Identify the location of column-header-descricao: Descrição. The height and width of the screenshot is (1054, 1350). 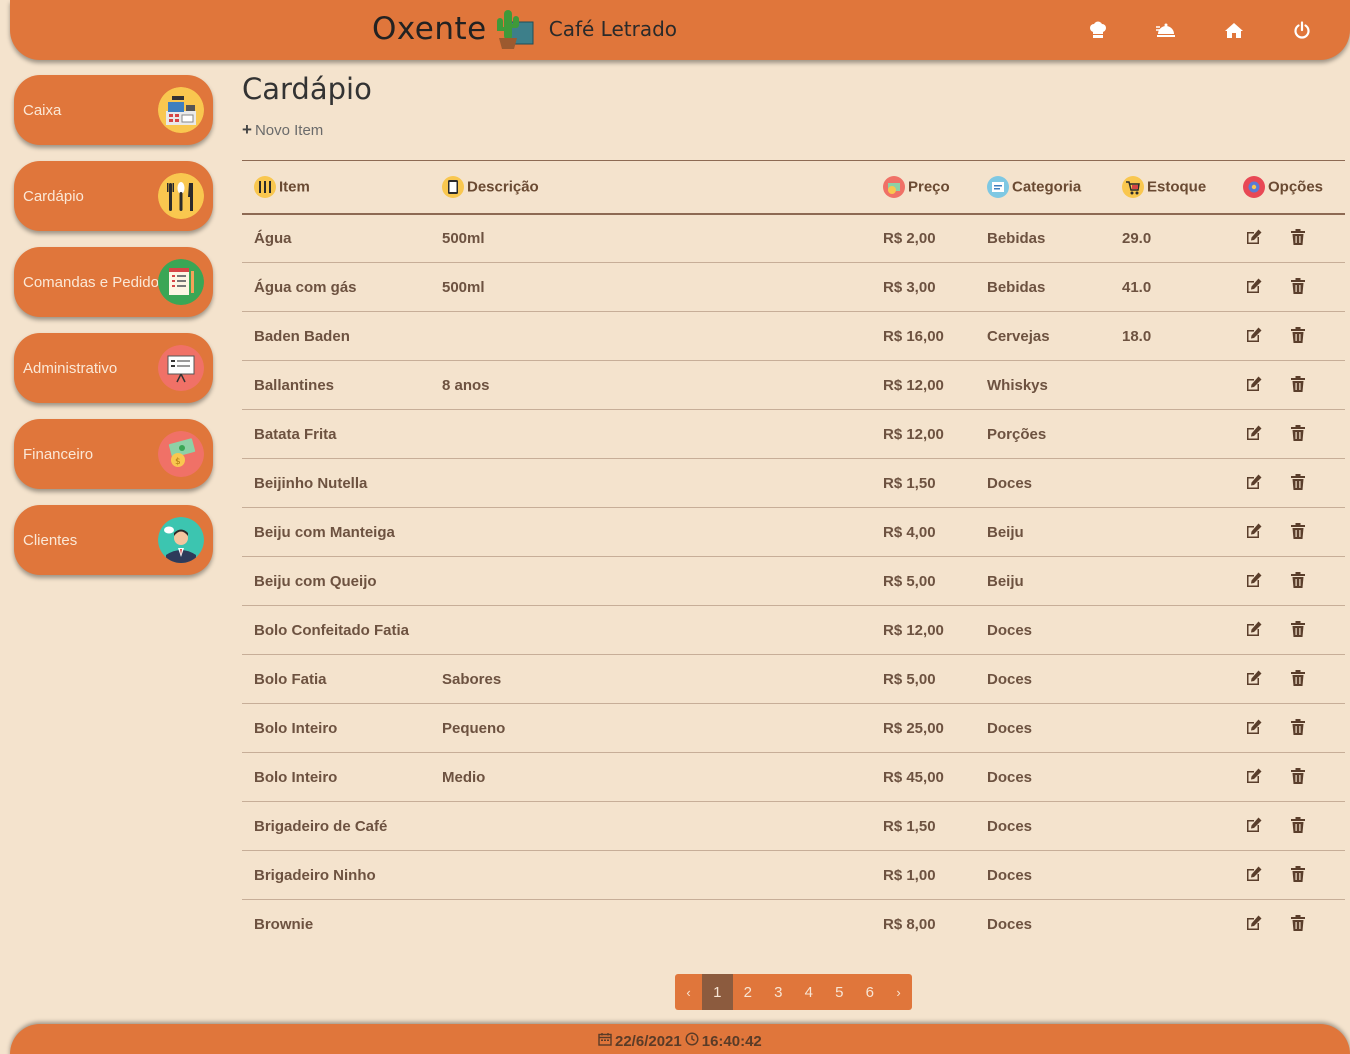
(650, 187).